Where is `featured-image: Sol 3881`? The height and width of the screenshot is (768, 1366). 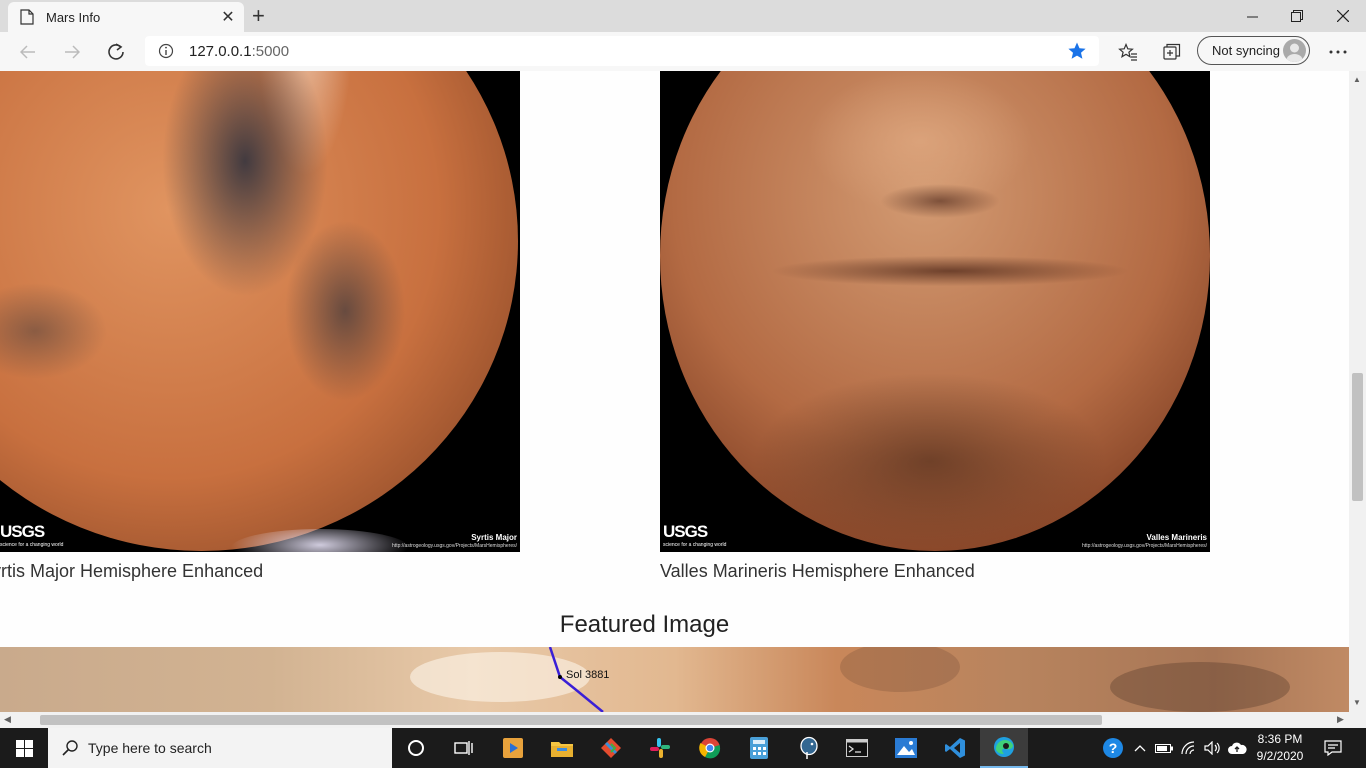 featured-image: Sol 3881 is located at coordinates (674, 679).